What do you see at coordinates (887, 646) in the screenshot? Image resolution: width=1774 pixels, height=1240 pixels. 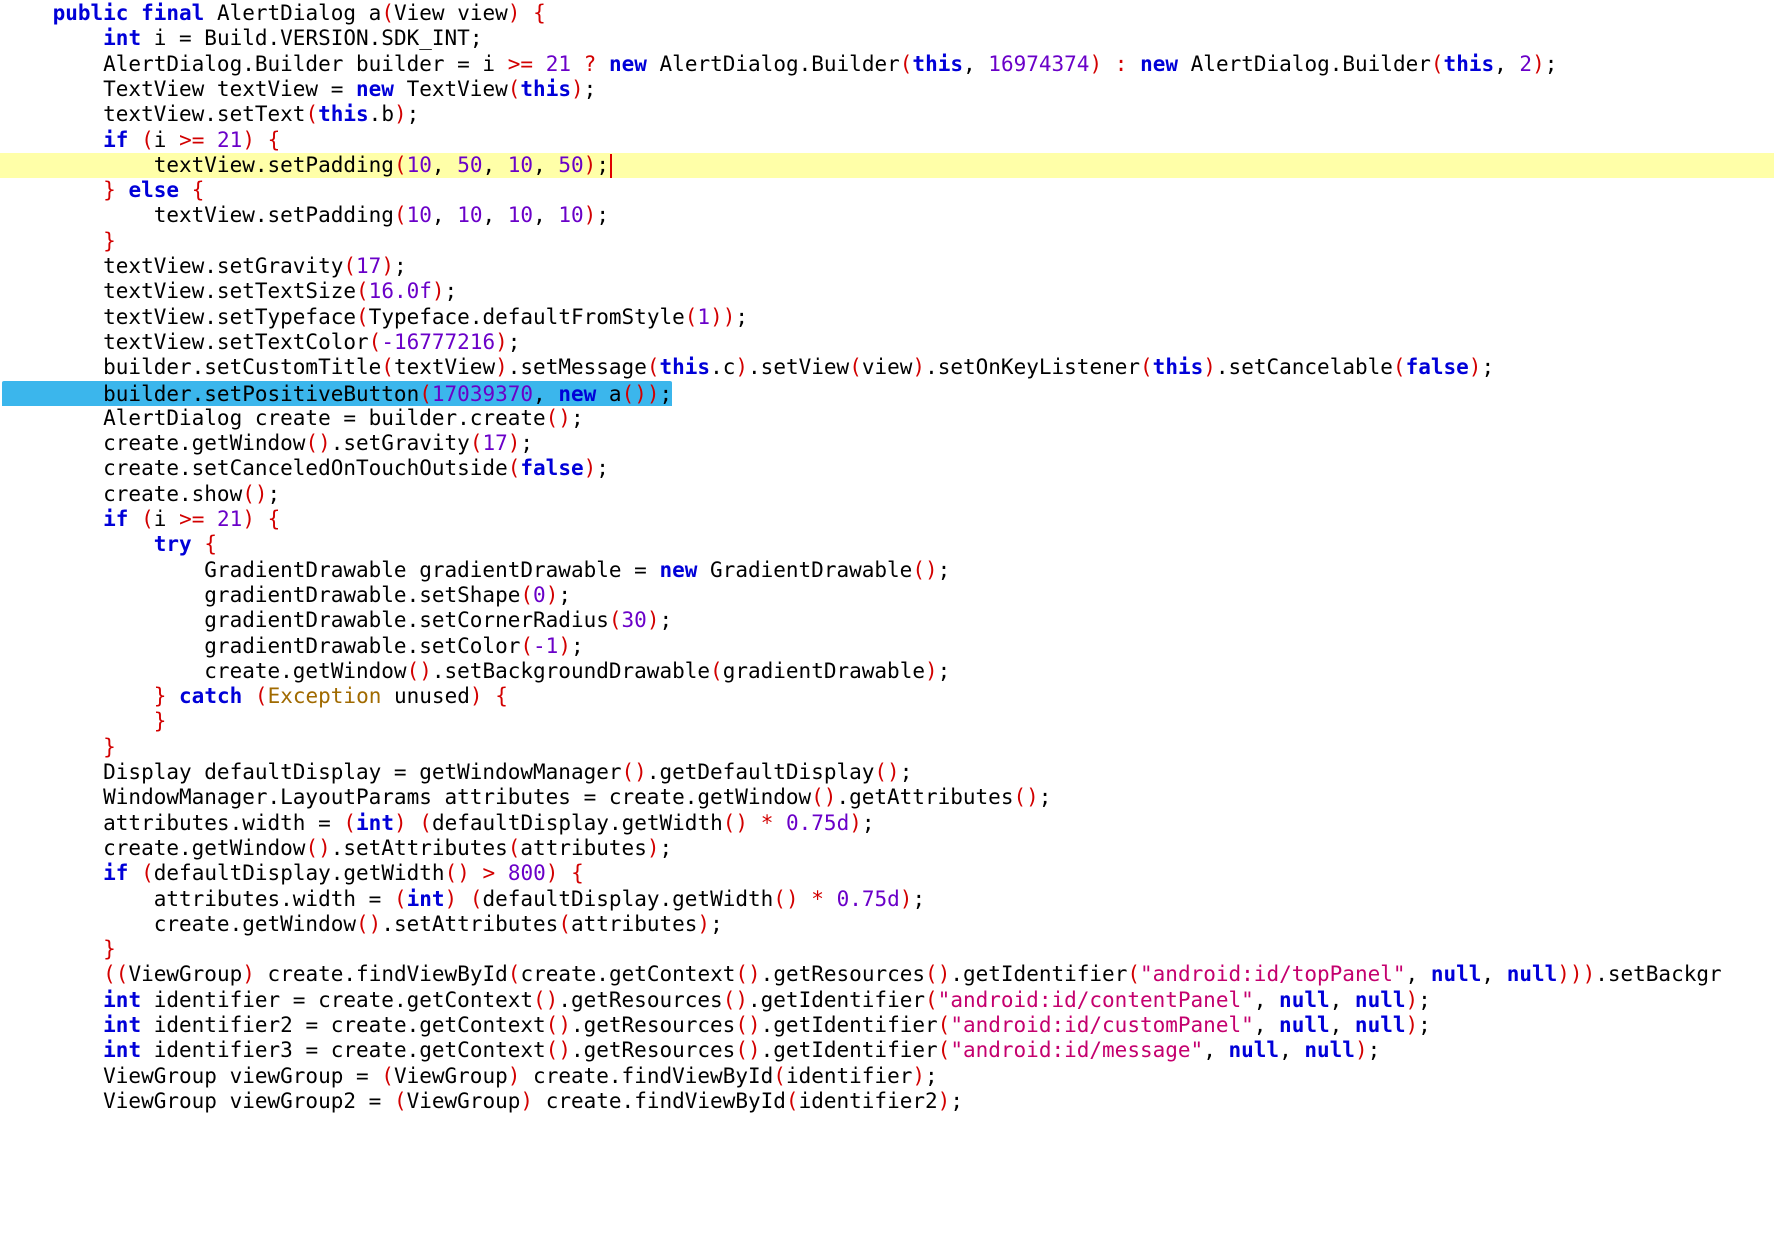 I see `code-line: gradientDrawable.setColor(-1);` at bounding box center [887, 646].